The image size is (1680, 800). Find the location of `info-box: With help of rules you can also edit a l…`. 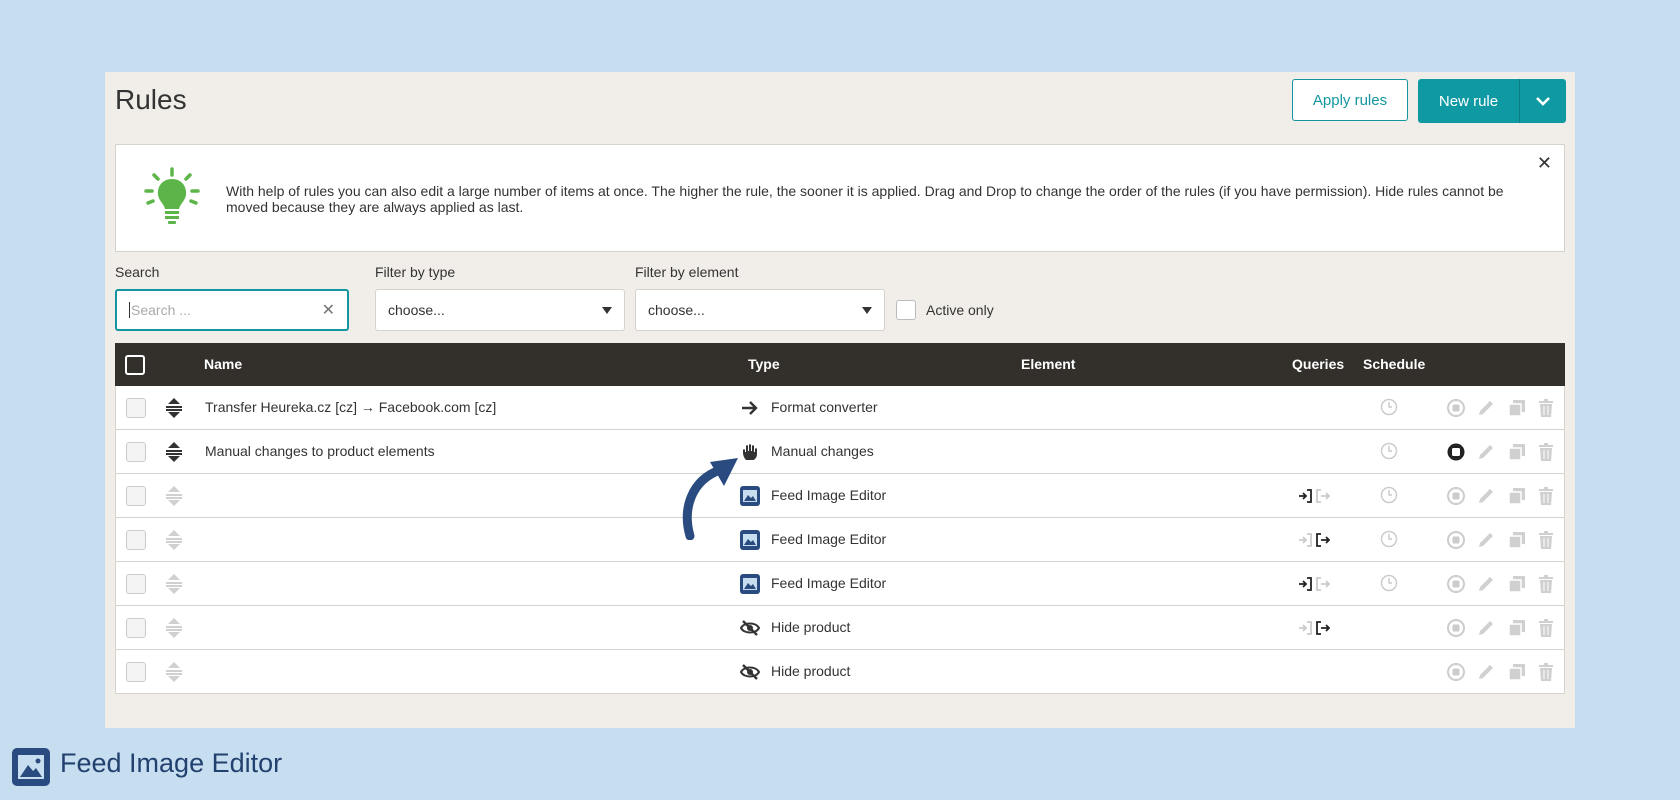

info-box: With help of rules you can also edit a l… is located at coordinates (840, 198).